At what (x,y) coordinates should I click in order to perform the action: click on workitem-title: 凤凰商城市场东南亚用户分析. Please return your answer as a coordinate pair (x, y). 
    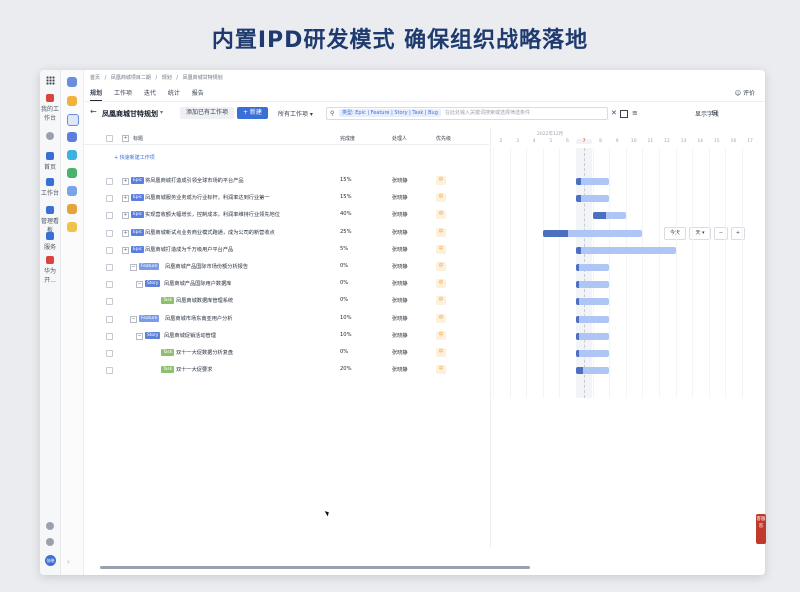
    Looking at the image, I should click on (198, 318).